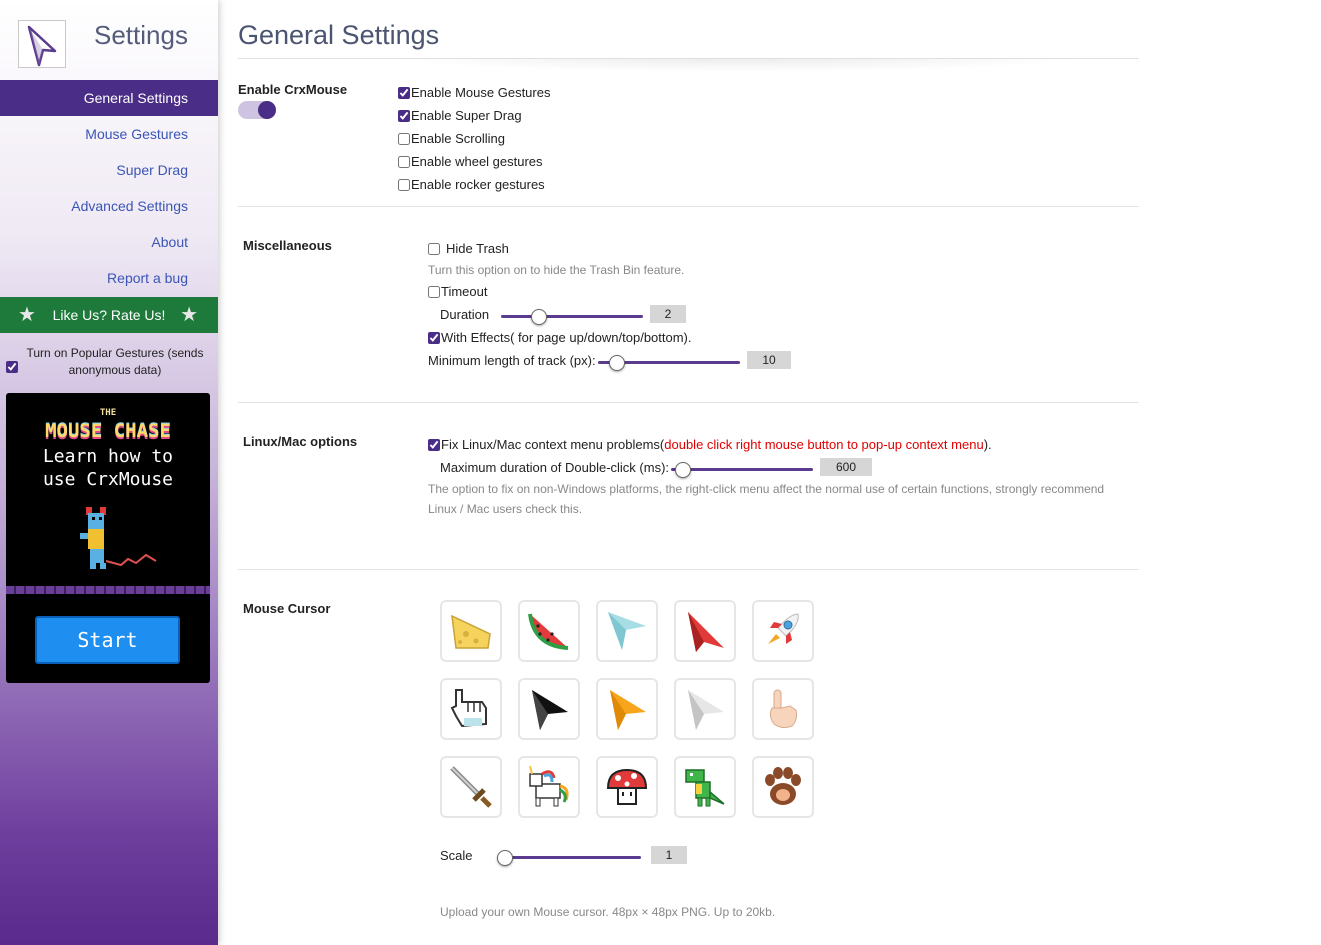 The height and width of the screenshot is (945, 1321). I want to click on cursor-option-unicorn, so click(549, 787).